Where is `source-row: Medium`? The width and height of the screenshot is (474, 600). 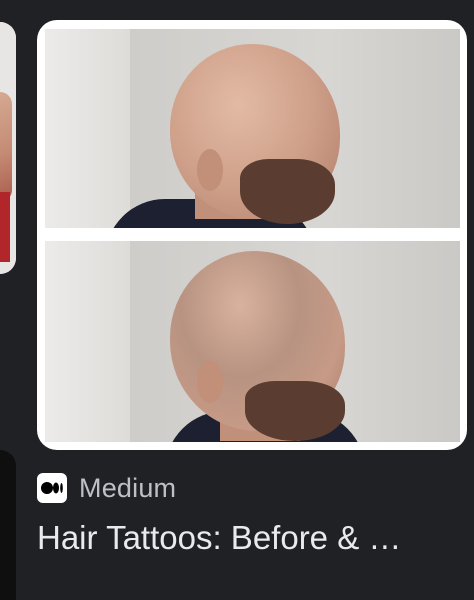 source-row: Medium is located at coordinates (106, 488).